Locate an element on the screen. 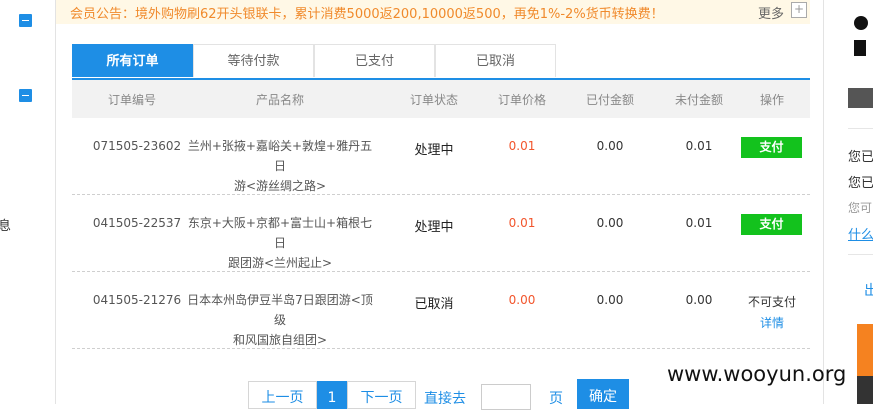  order-price: 0.00 is located at coordinates (522, 300).